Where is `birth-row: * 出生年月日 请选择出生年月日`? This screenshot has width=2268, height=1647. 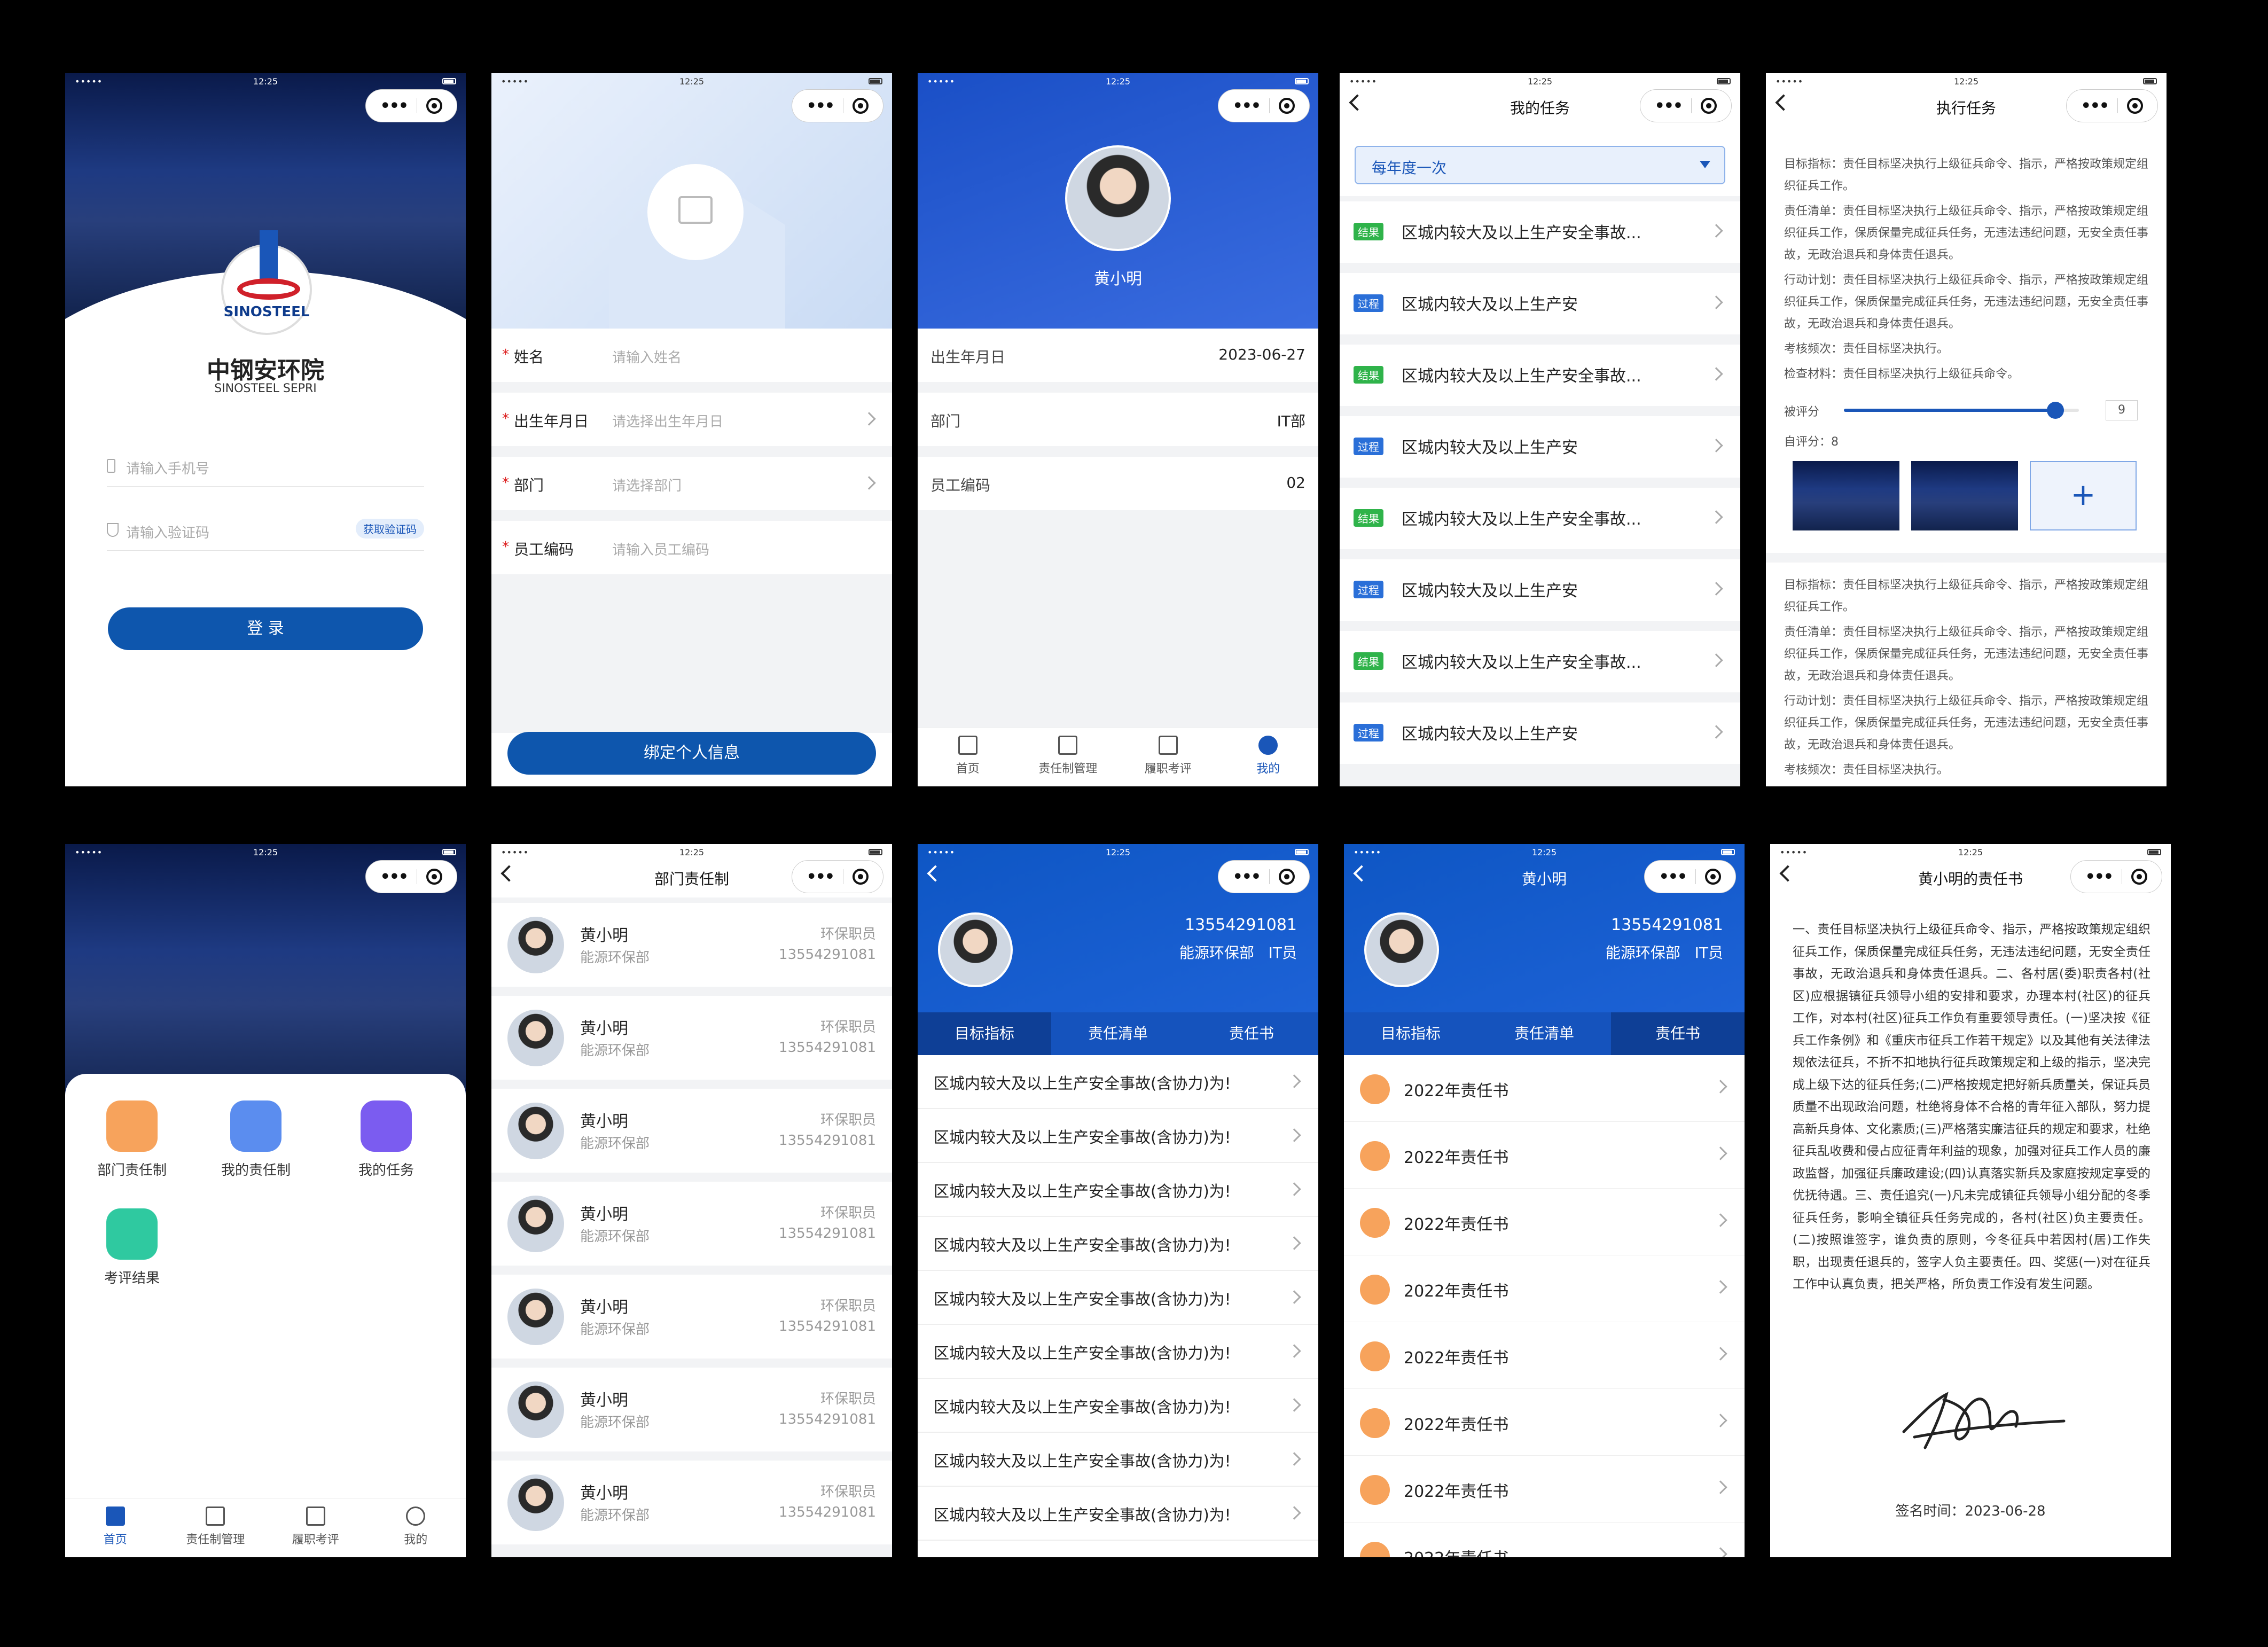
birth-row: * 出生年月日 请选择出生年月日 is located at coordinates (691, 420).